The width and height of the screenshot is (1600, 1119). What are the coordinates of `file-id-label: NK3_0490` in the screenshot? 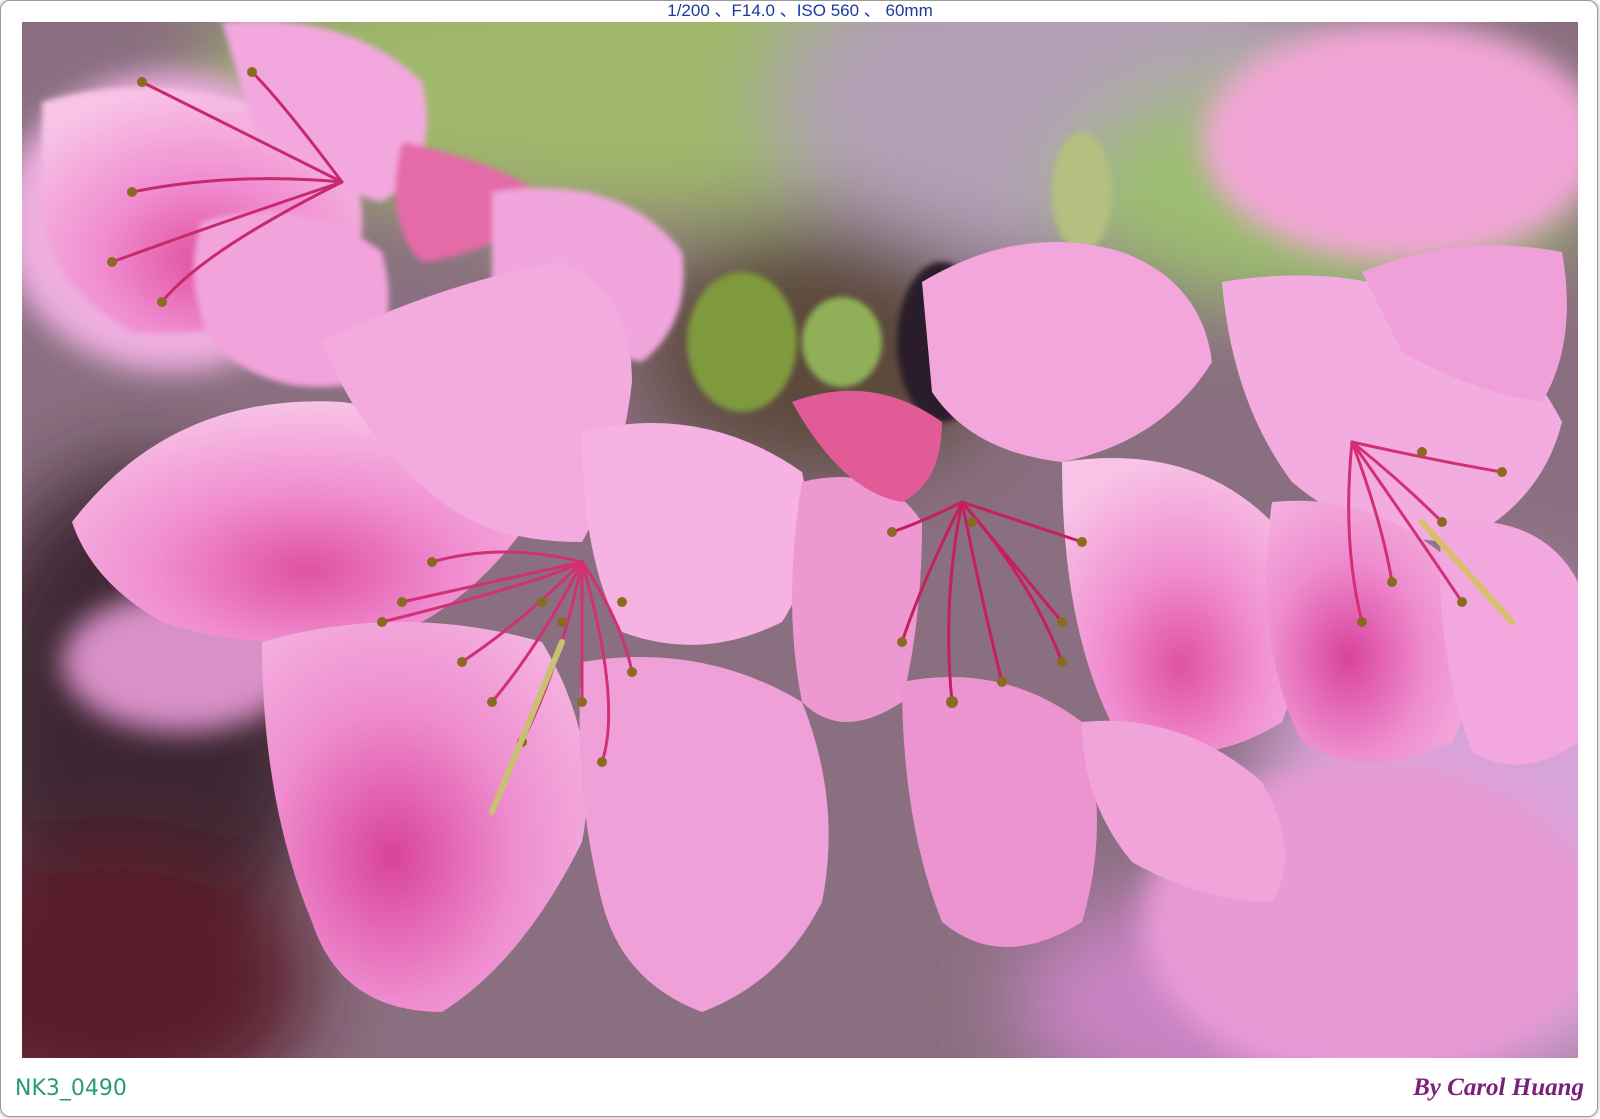 It's located at (71, 1088).